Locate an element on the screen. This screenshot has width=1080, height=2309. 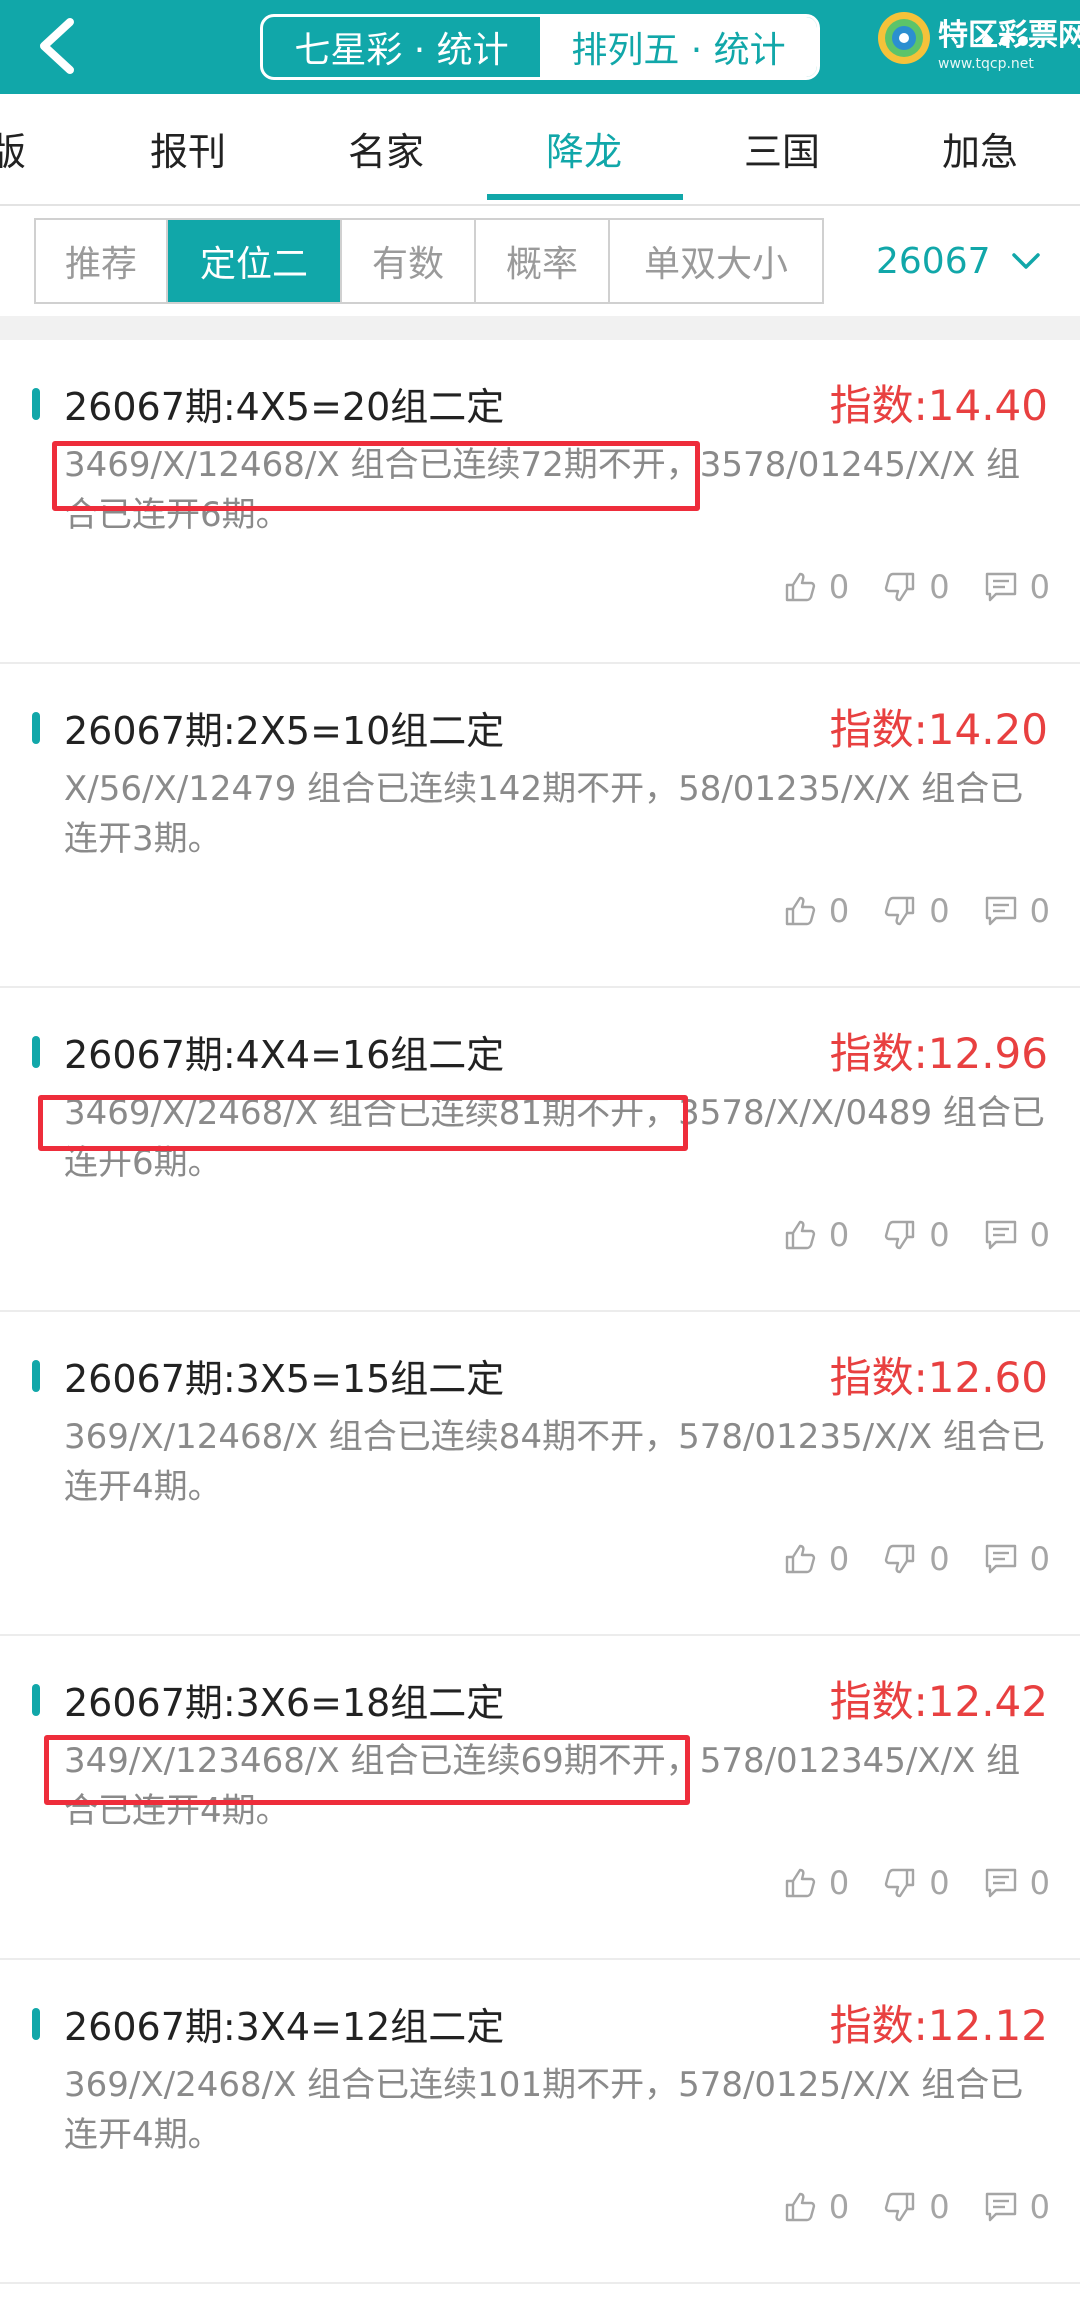
back-arrow-icon is located at coordinates (60, 46).